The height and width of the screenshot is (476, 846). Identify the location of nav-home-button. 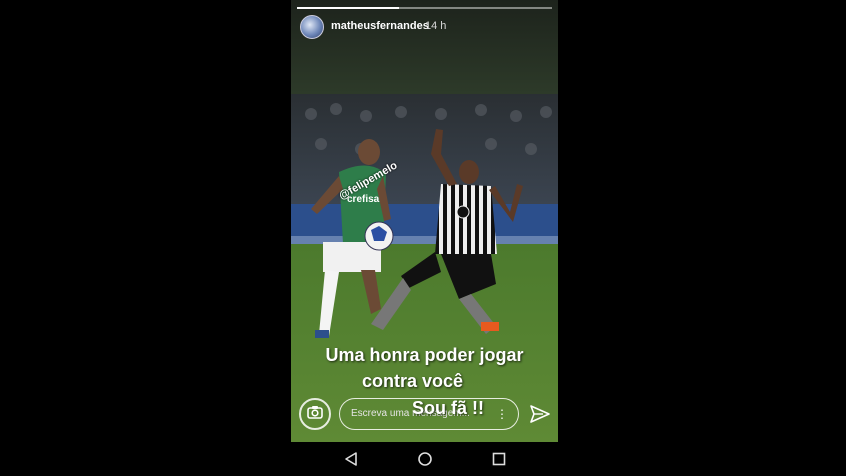
(425, 461).